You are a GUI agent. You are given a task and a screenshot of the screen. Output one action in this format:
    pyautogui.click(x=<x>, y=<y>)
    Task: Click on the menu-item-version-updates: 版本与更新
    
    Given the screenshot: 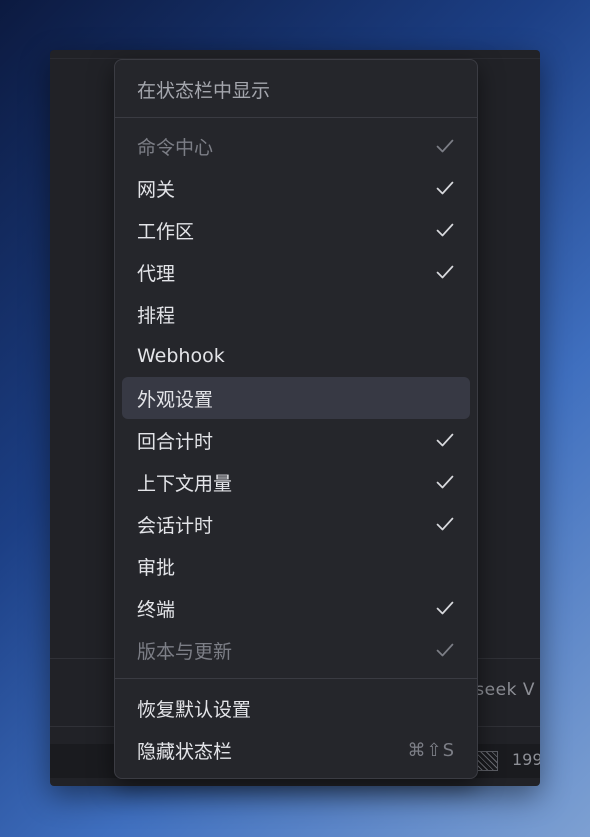 What is the action you would take?
    pyautogui.click(x=296, y=650)
    